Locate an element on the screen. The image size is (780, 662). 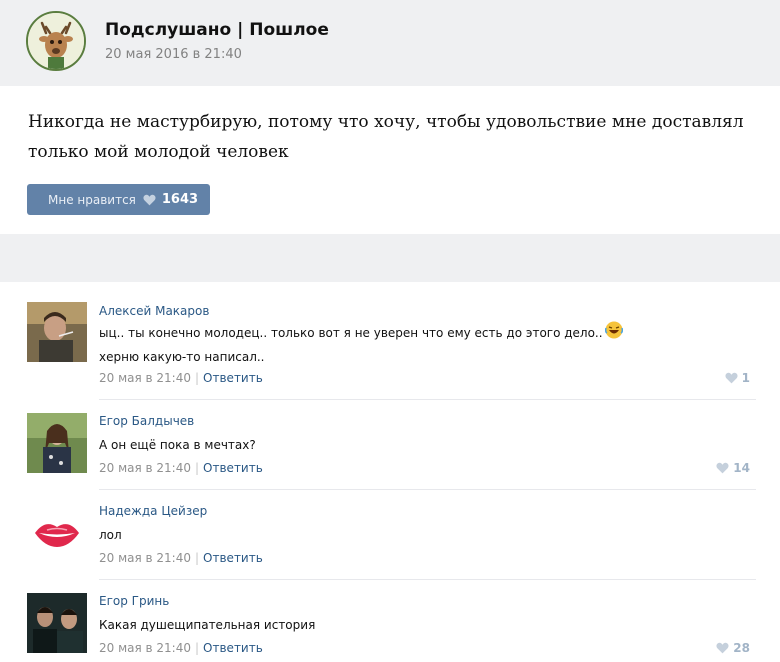
comment-like-count: 1 is located at coordinates (745, 378).